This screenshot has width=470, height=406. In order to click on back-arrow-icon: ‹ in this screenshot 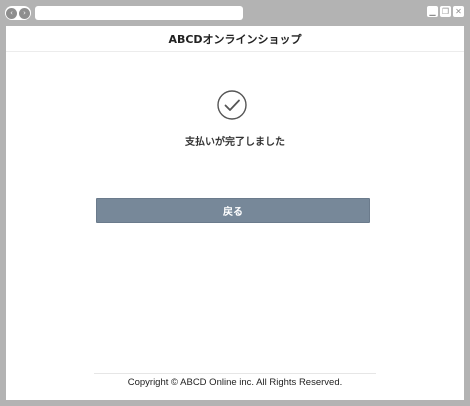, I will do `click(11, 13)`.